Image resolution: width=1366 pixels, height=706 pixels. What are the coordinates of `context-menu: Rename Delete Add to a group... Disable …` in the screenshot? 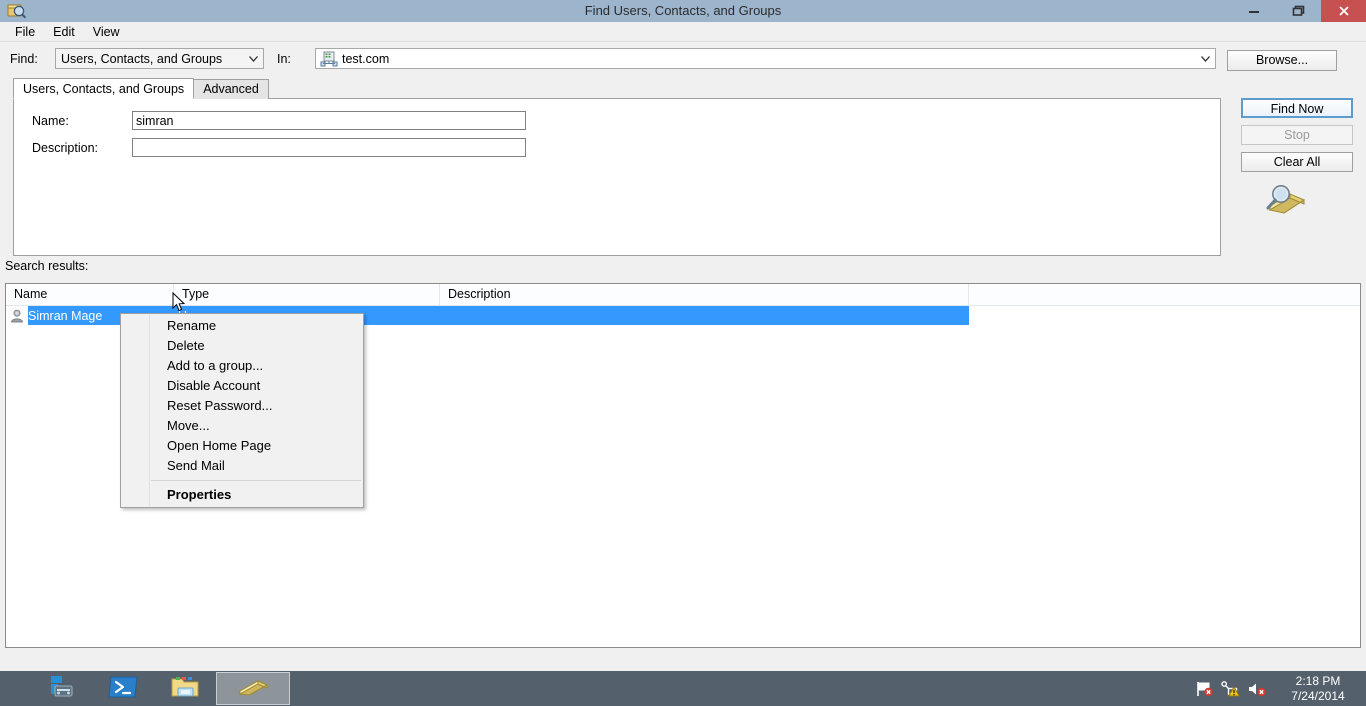 It's located at (242, 410).